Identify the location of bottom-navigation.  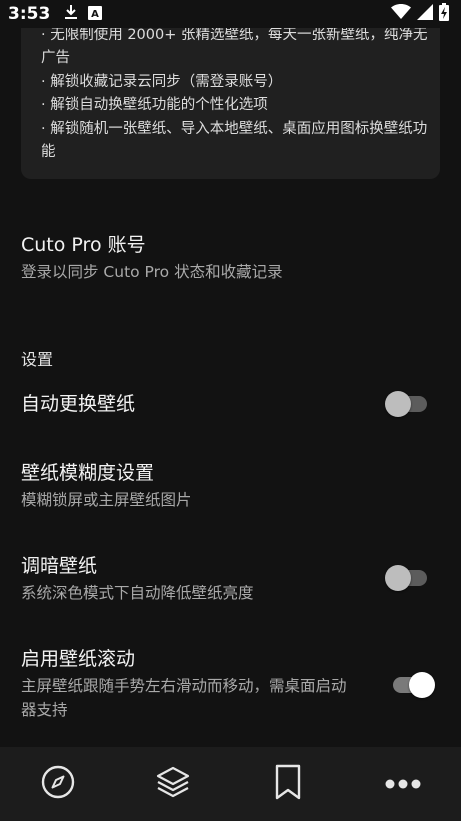
(230, 784).